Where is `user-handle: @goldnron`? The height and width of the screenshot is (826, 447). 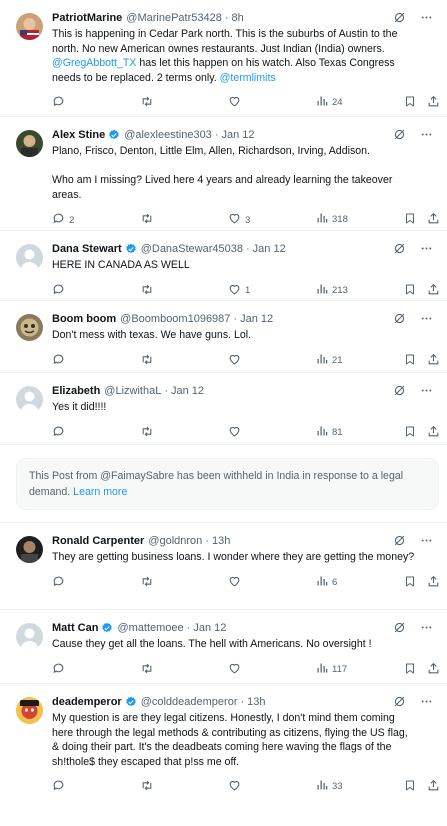
user-handle: @goldnron is located at coordinates (175, 541).